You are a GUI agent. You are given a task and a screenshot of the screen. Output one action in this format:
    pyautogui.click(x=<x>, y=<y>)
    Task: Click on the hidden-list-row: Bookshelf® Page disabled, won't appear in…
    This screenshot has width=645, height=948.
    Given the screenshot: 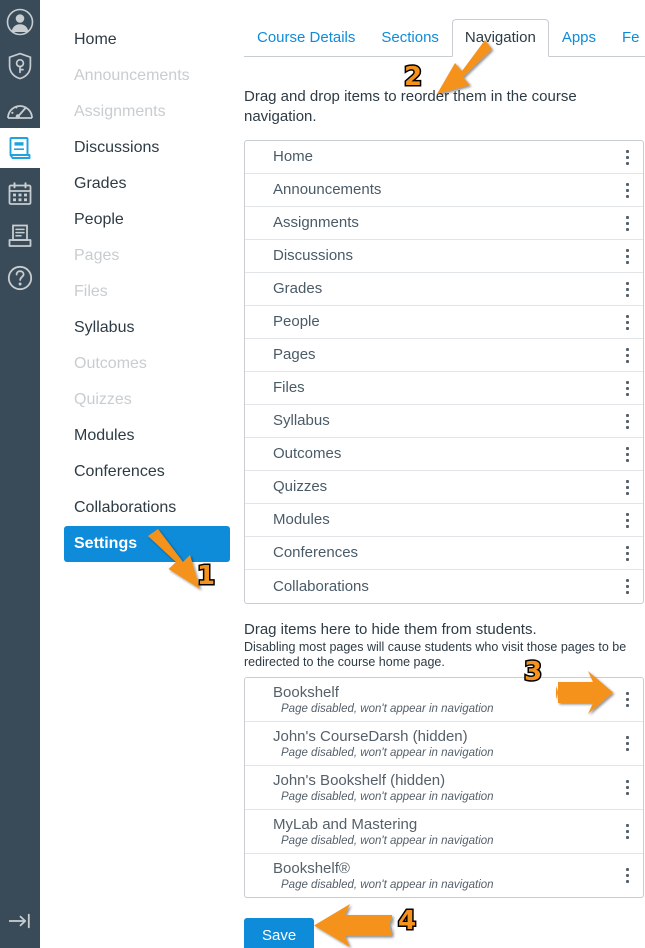 What is the action you would take?
    pyautogui.click(x=444, y=875)
    